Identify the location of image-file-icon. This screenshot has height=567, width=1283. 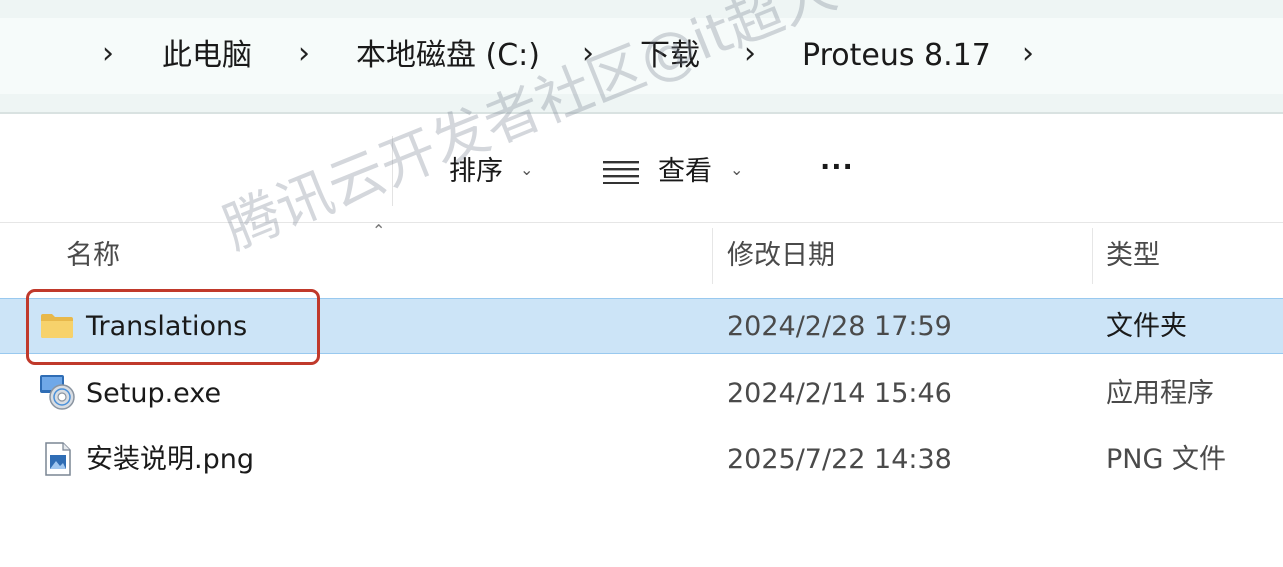
(58, 459).